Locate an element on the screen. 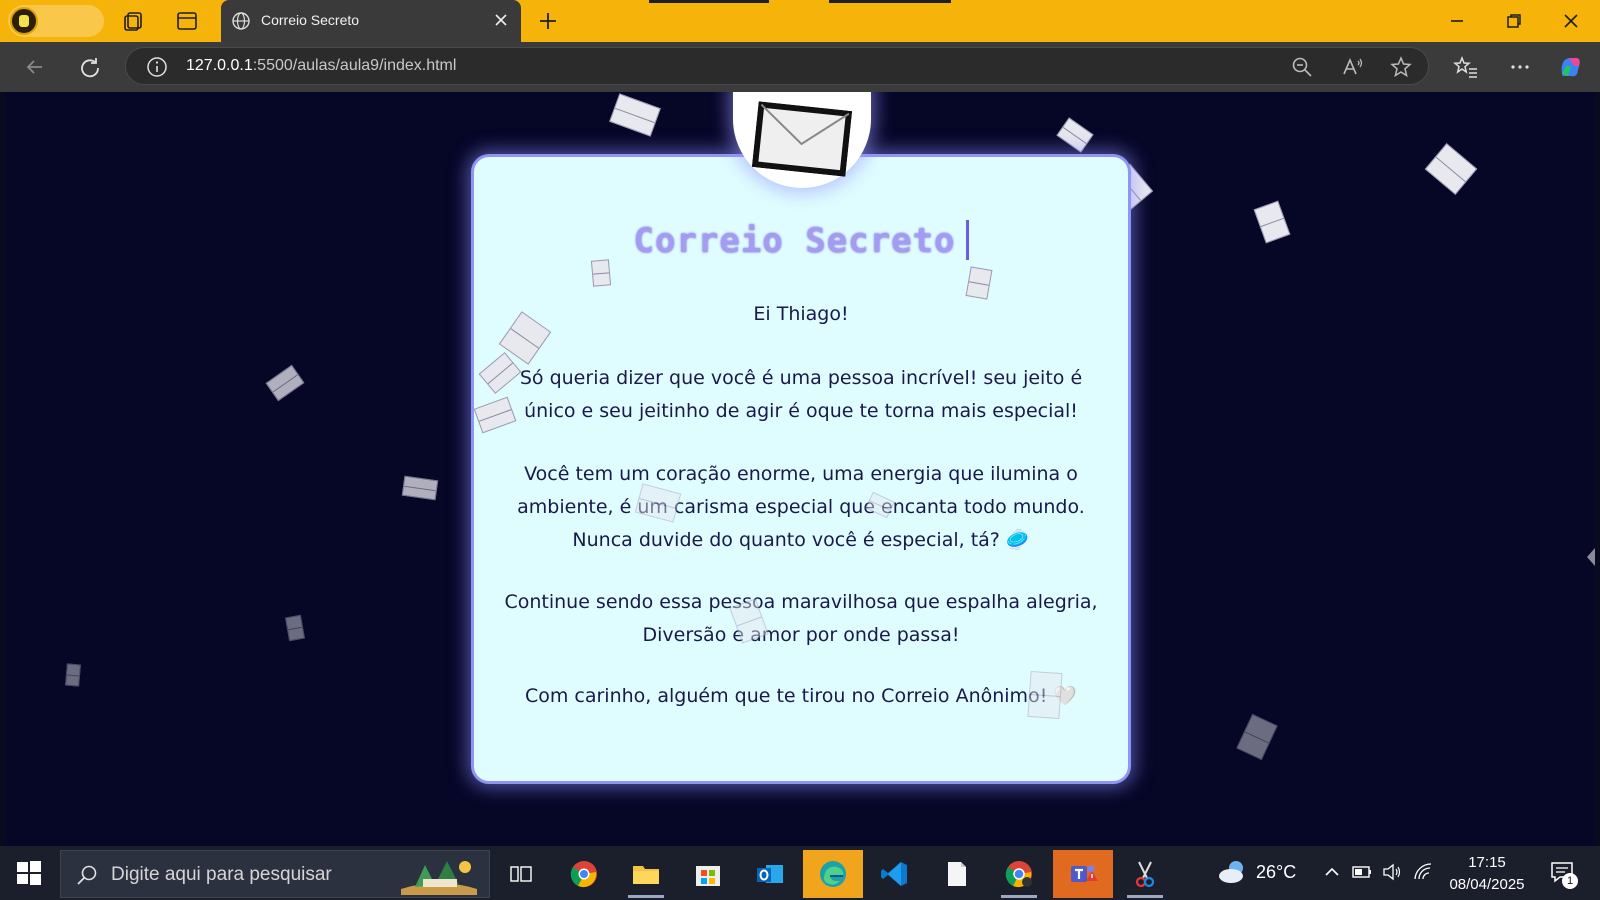 Image resolution: width=1600 pixels, height=900 pixels. site-info-icon is located at coordinates (157, 67).